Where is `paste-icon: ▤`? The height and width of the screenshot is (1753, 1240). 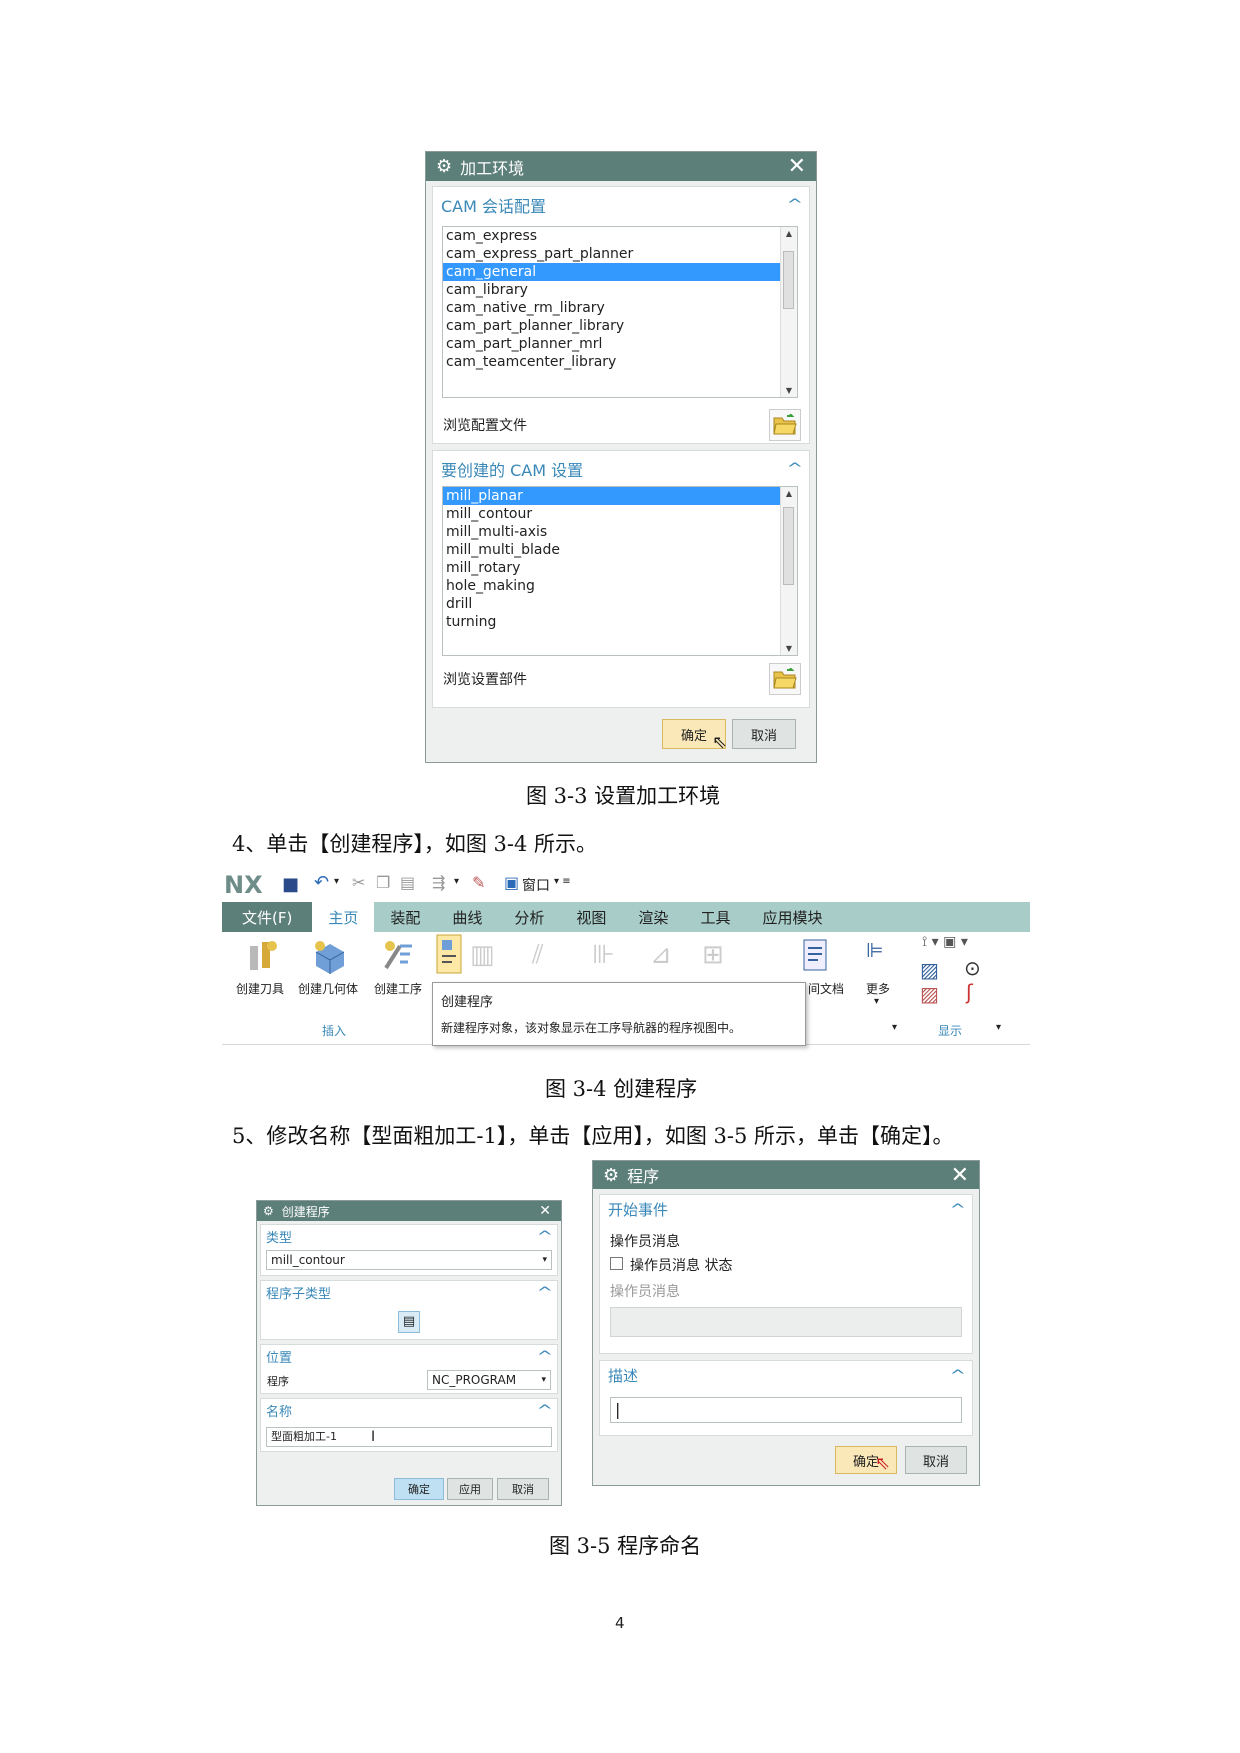 paste-icon: ▤ is located at coordinates (407, 882).